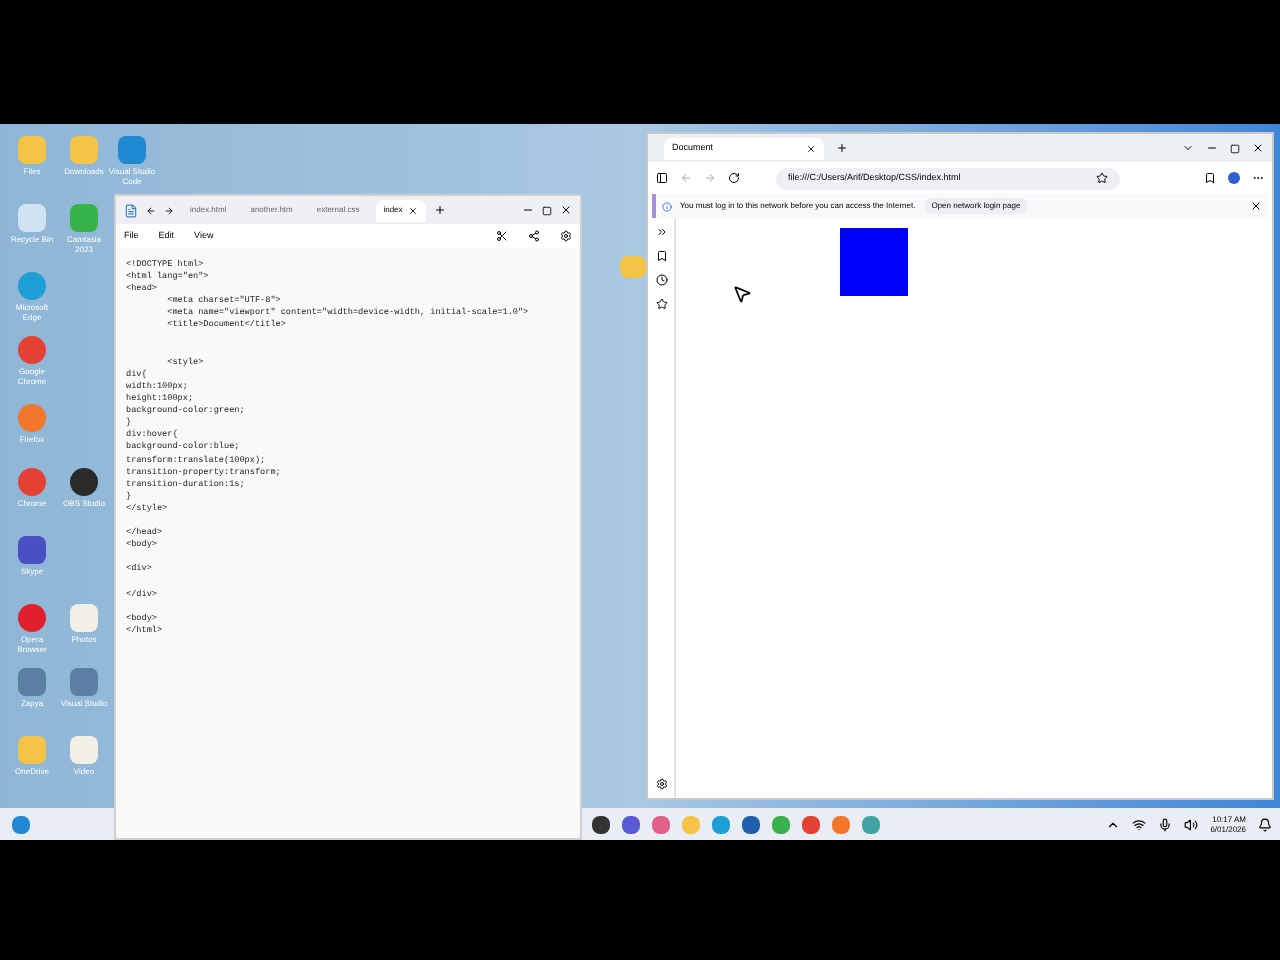 This screenshot has width=1280, height=960. I want to click on reload-icon, so click(734, 178).